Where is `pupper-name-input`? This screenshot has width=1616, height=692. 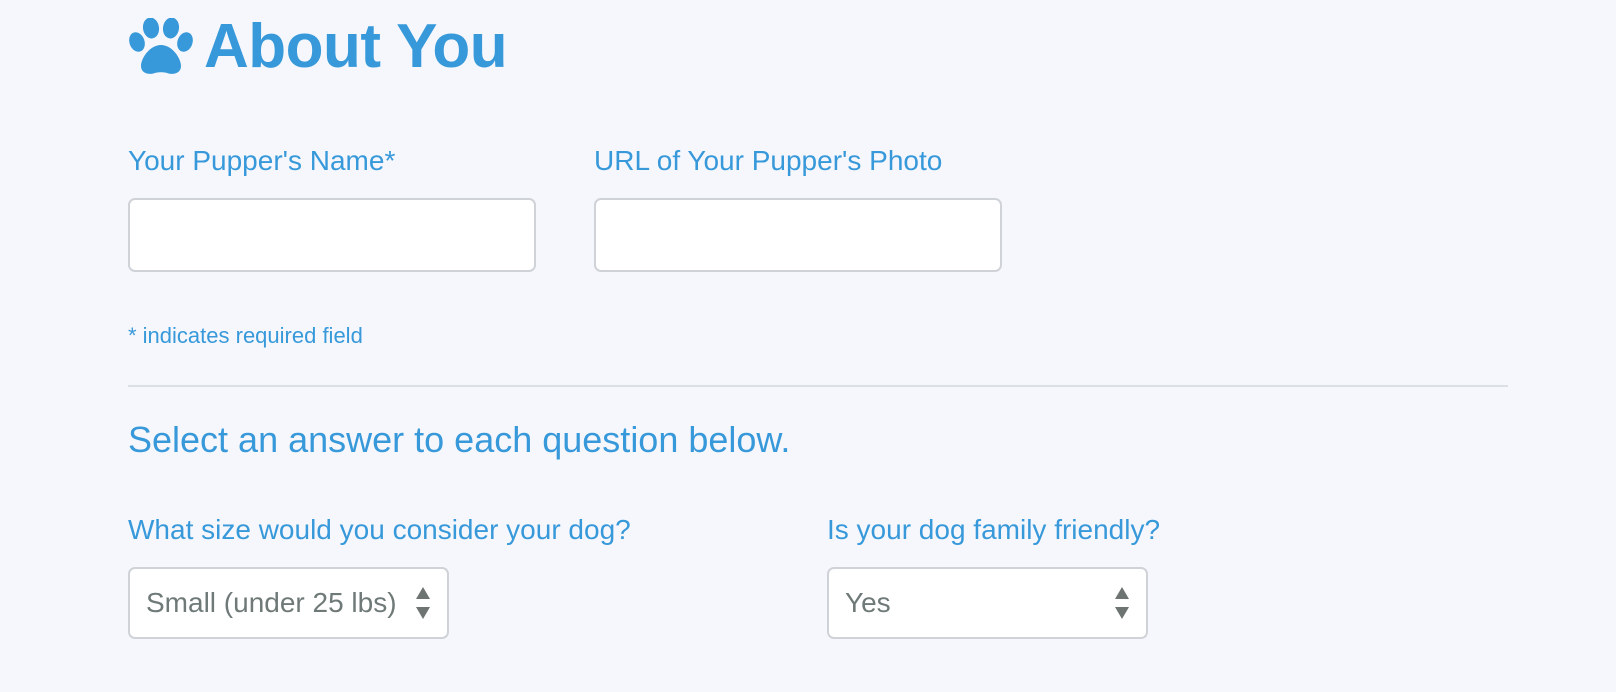
pupper-name-input is located at coordinates (332, 235).